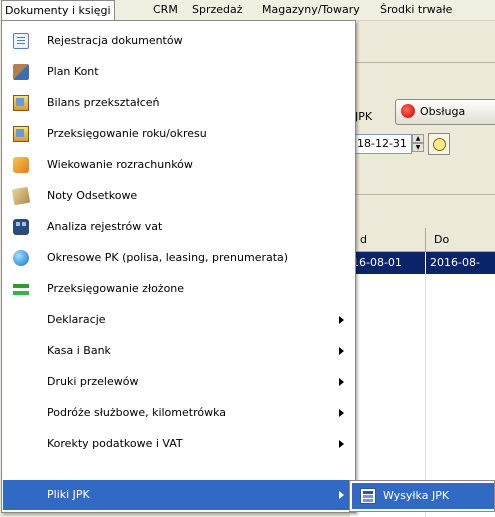 This screenshot has height=517, width=495. I want to click on menu-item-przeksiegowanie: Przeksięgowanie roku/okresu, so click(178, 134).